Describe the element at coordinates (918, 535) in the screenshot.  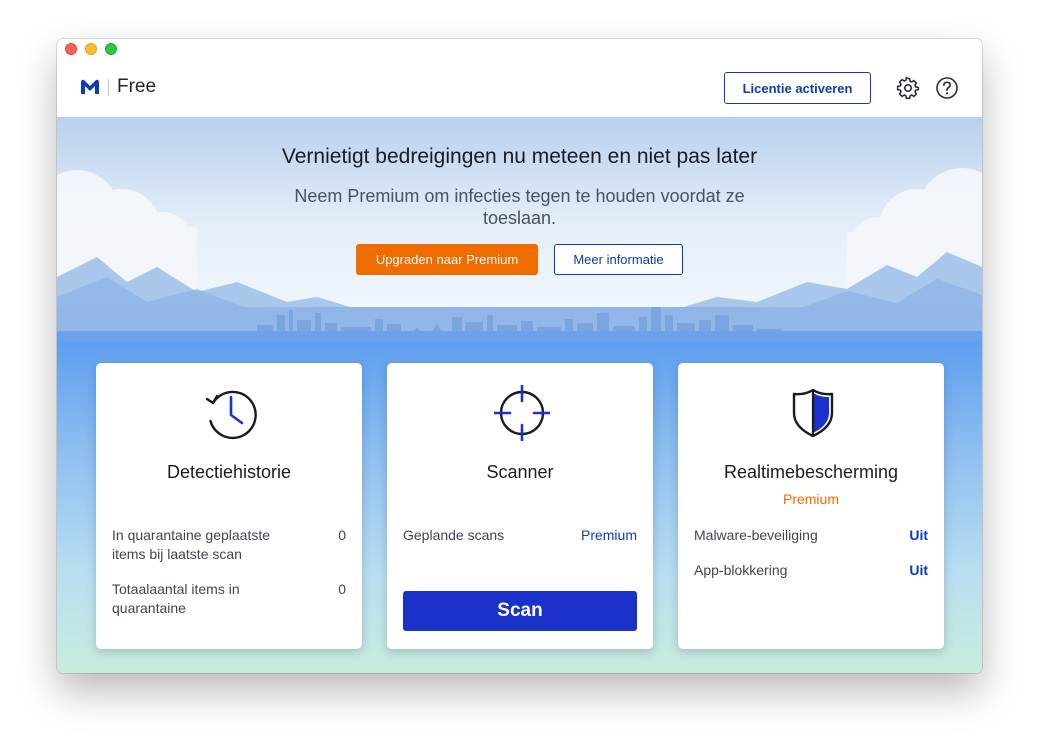
I see `malware-protection-toggle: Uit` at that location.